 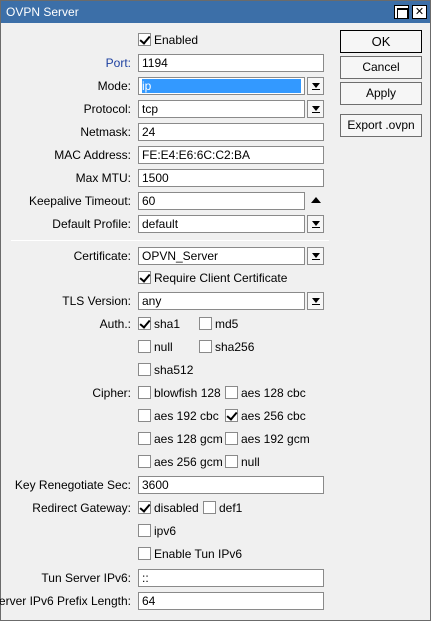 What do you see at coordinates (176, 508) in the screenshot?
I see `redirect-disabled-label: disabled` at bounding box center [176, 508].